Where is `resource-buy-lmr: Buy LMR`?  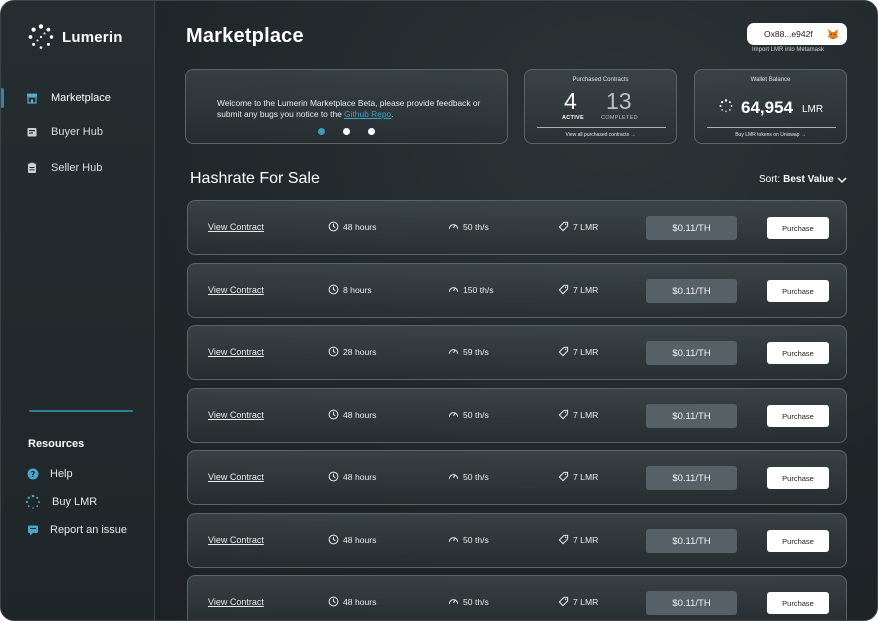
resource-buy-lmr: Buy LMR is located at coordinates (78, 502).